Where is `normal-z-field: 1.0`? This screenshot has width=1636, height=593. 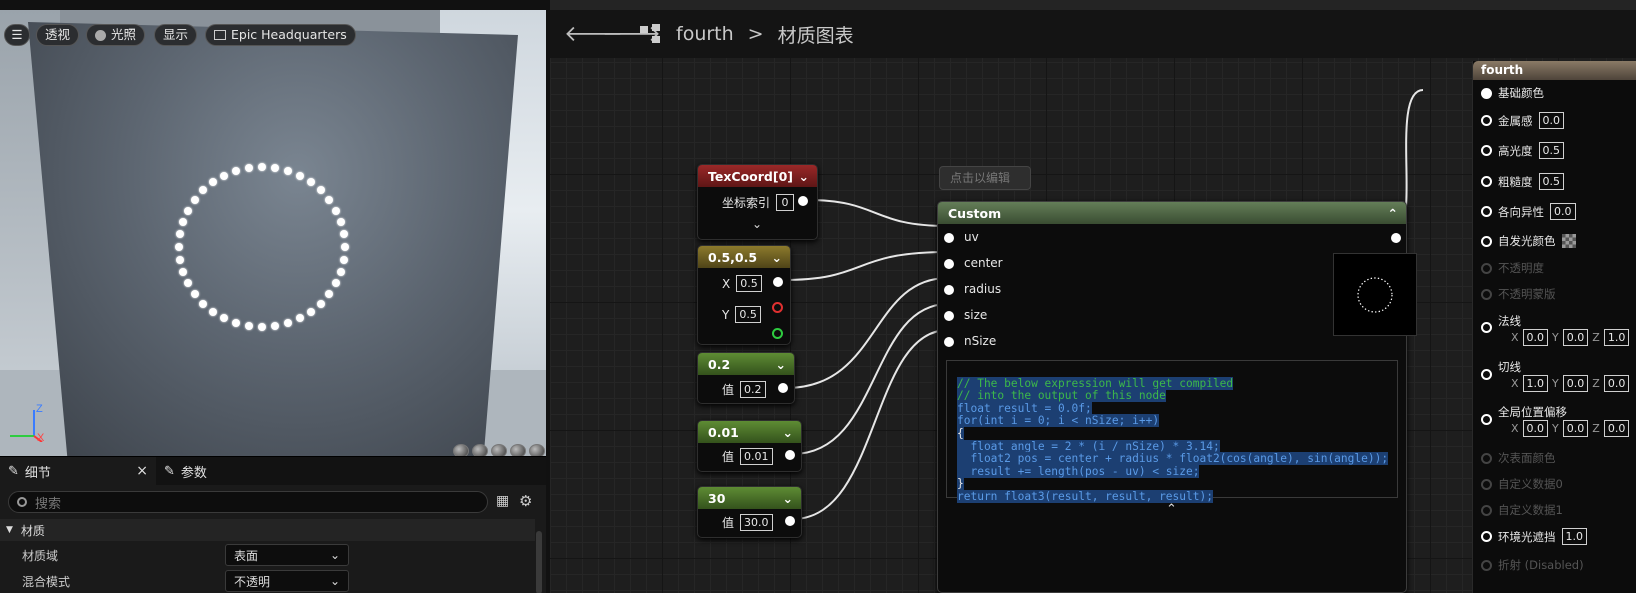
normal-z-field: 1.0 is located at coordinates (1616, 337).